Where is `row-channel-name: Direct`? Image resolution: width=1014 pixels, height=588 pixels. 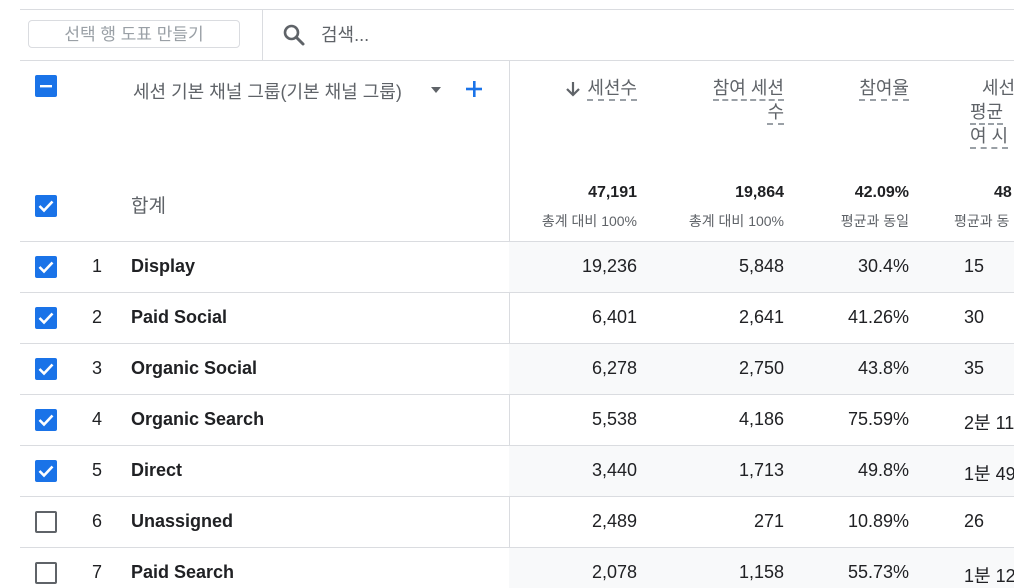
row-channel-name: Direct is located at coordinates (157, 470).